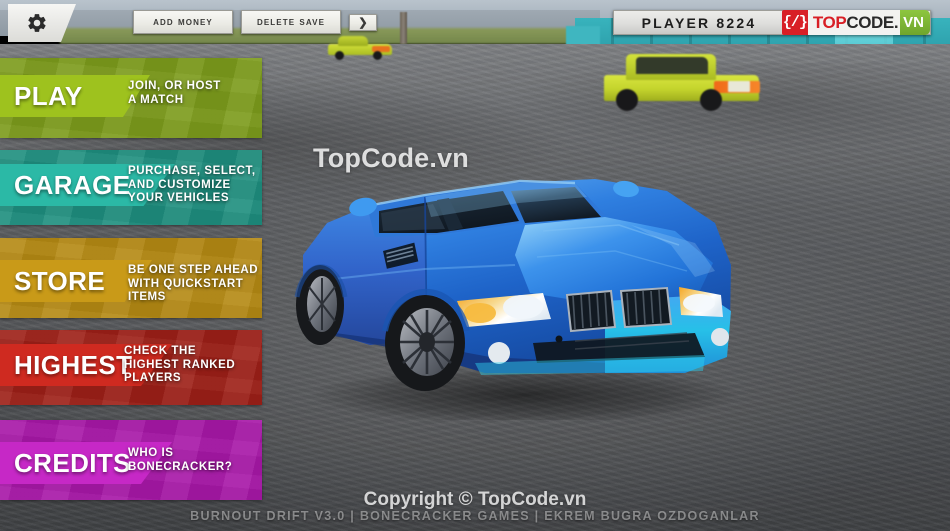 The width and height of the screenshot is (950, 531). Describe the element at coordinates (682, 80) in the screenshot. I see `parked-car-near` at that location.